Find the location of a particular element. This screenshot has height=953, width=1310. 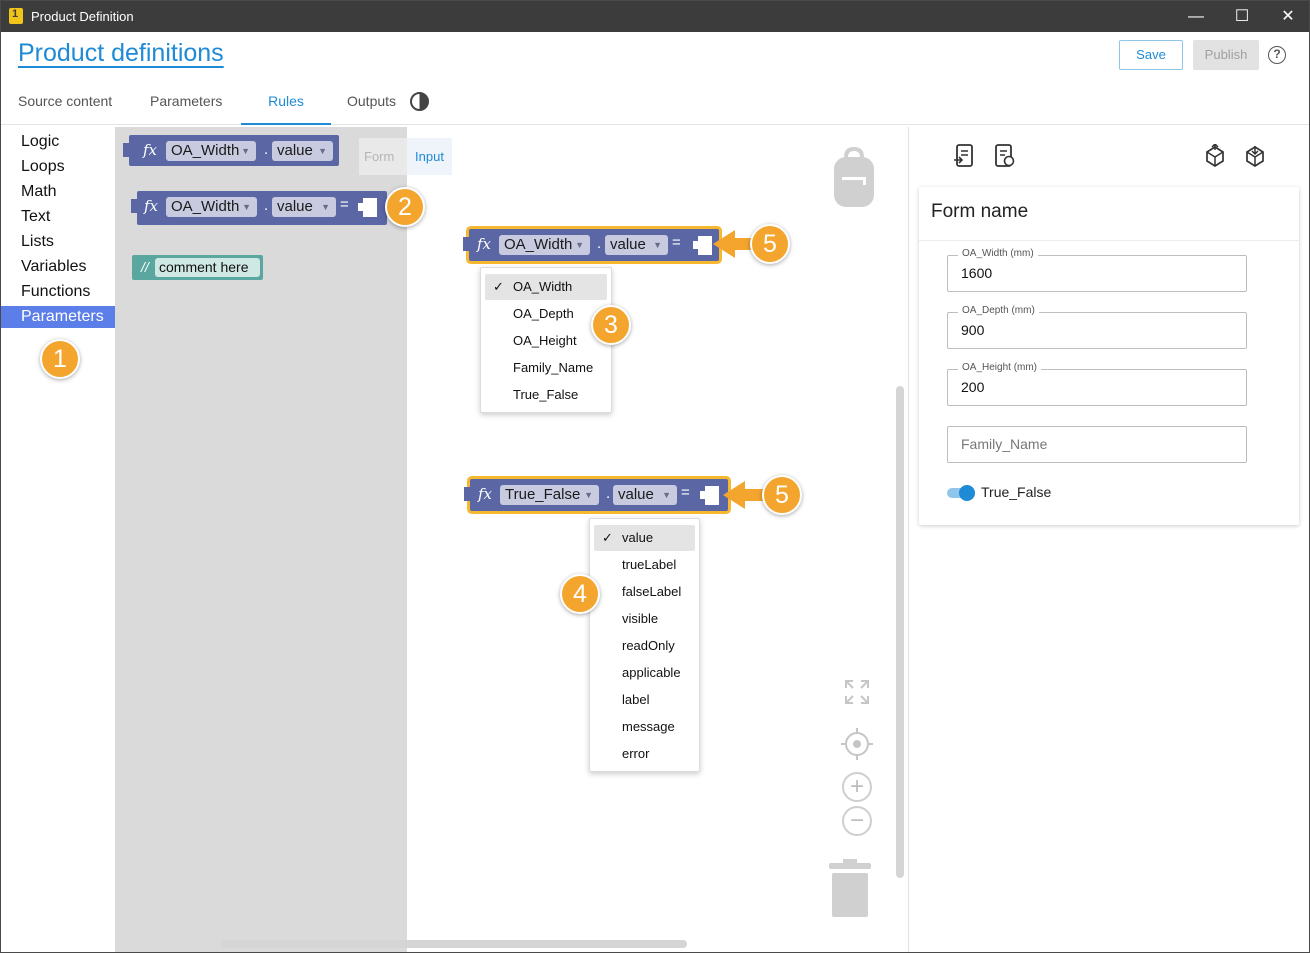

save-button: Save is located at coordinates (1151, 55).